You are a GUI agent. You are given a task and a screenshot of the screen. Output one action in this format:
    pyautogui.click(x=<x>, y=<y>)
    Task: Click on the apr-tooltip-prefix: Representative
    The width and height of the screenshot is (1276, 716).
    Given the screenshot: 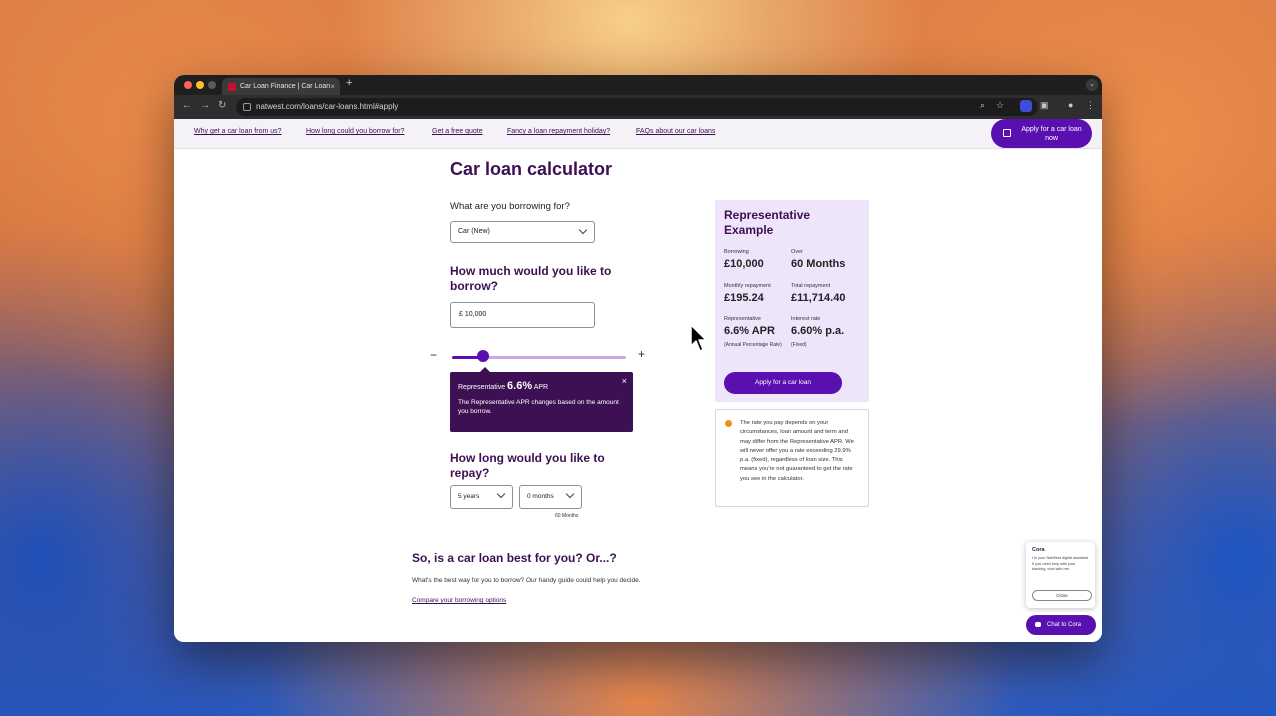 What is the action you would take?
    pyautogui.click(x=482, y=387)
    